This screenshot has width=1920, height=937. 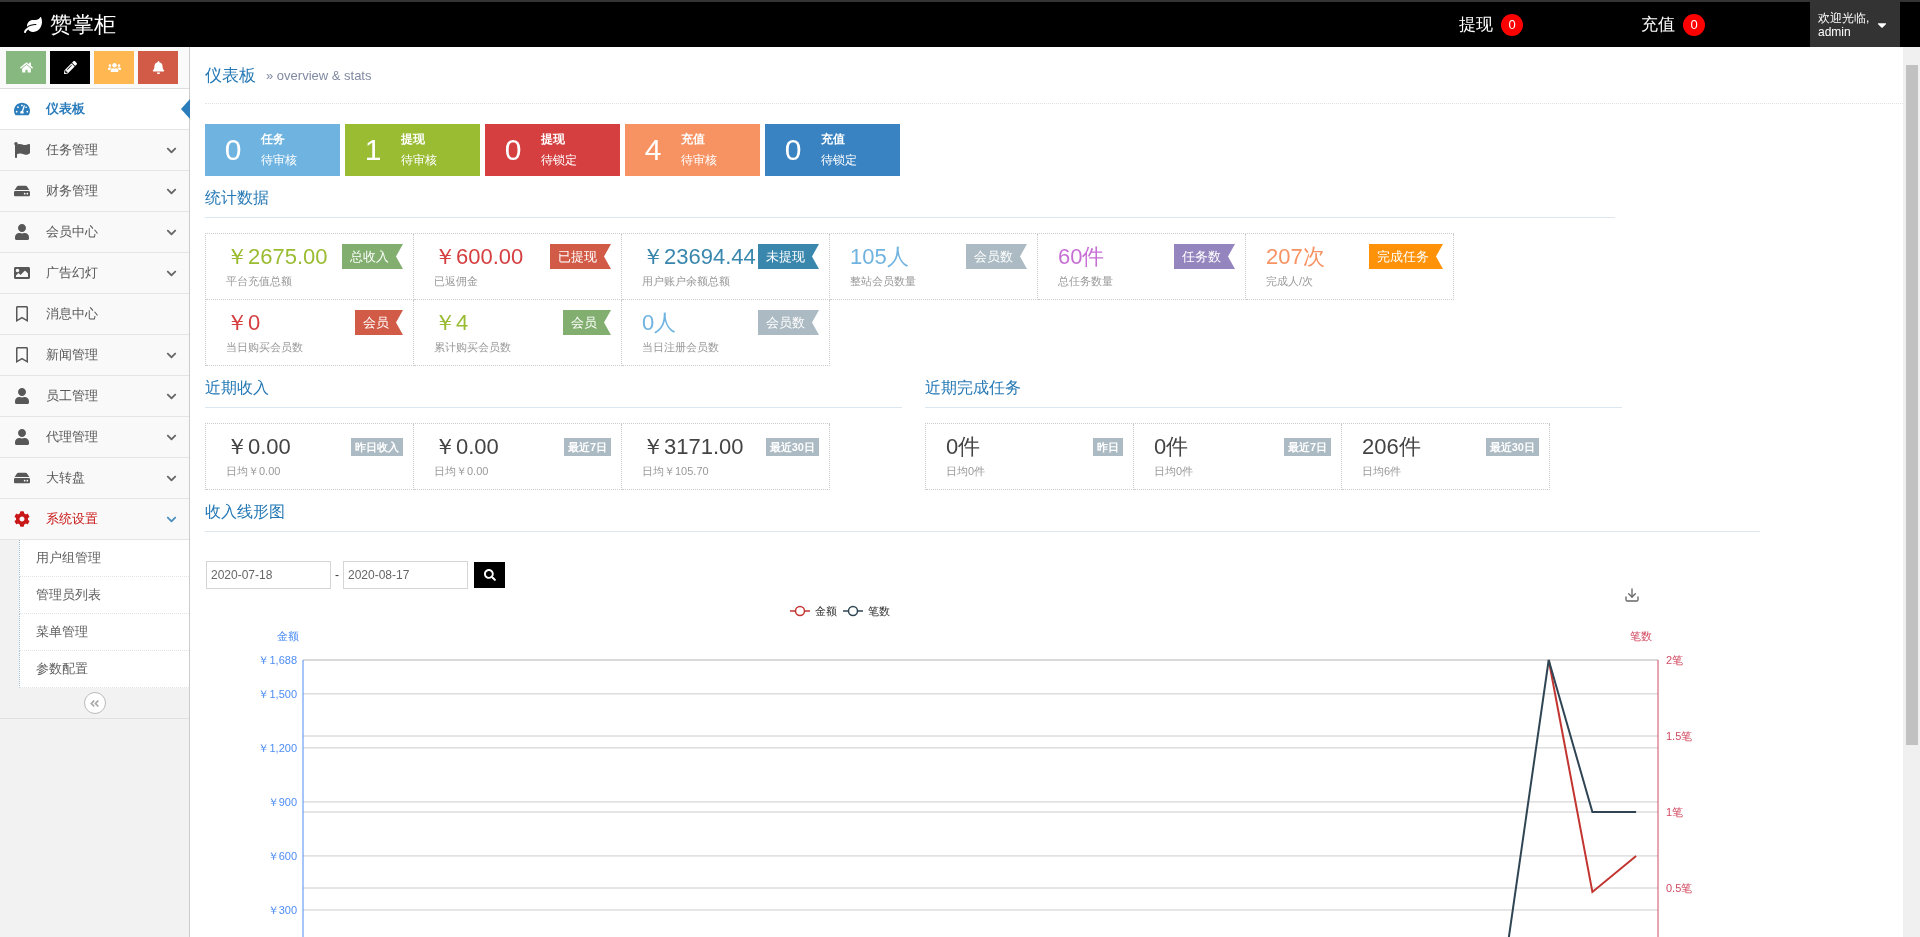 I want to click on date-field: 2020-07-18, so click(x=268, y=575).